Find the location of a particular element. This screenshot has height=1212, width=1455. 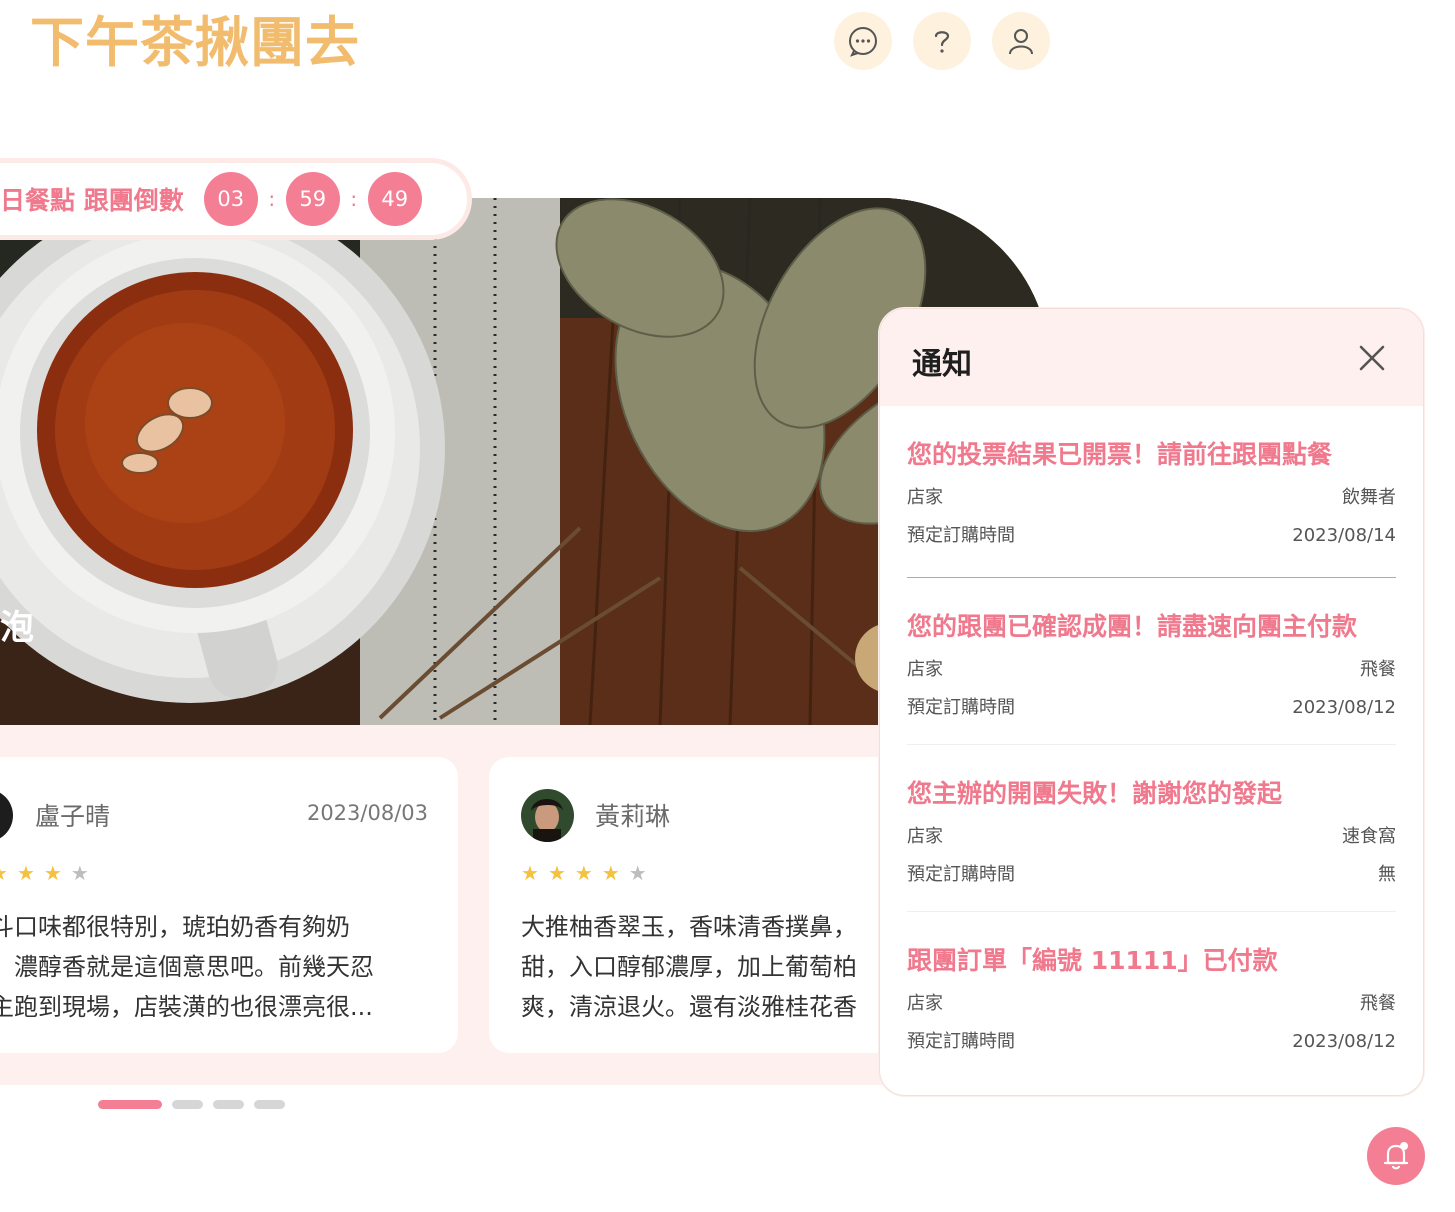

close-icon is located at coordinates (1372, 358).